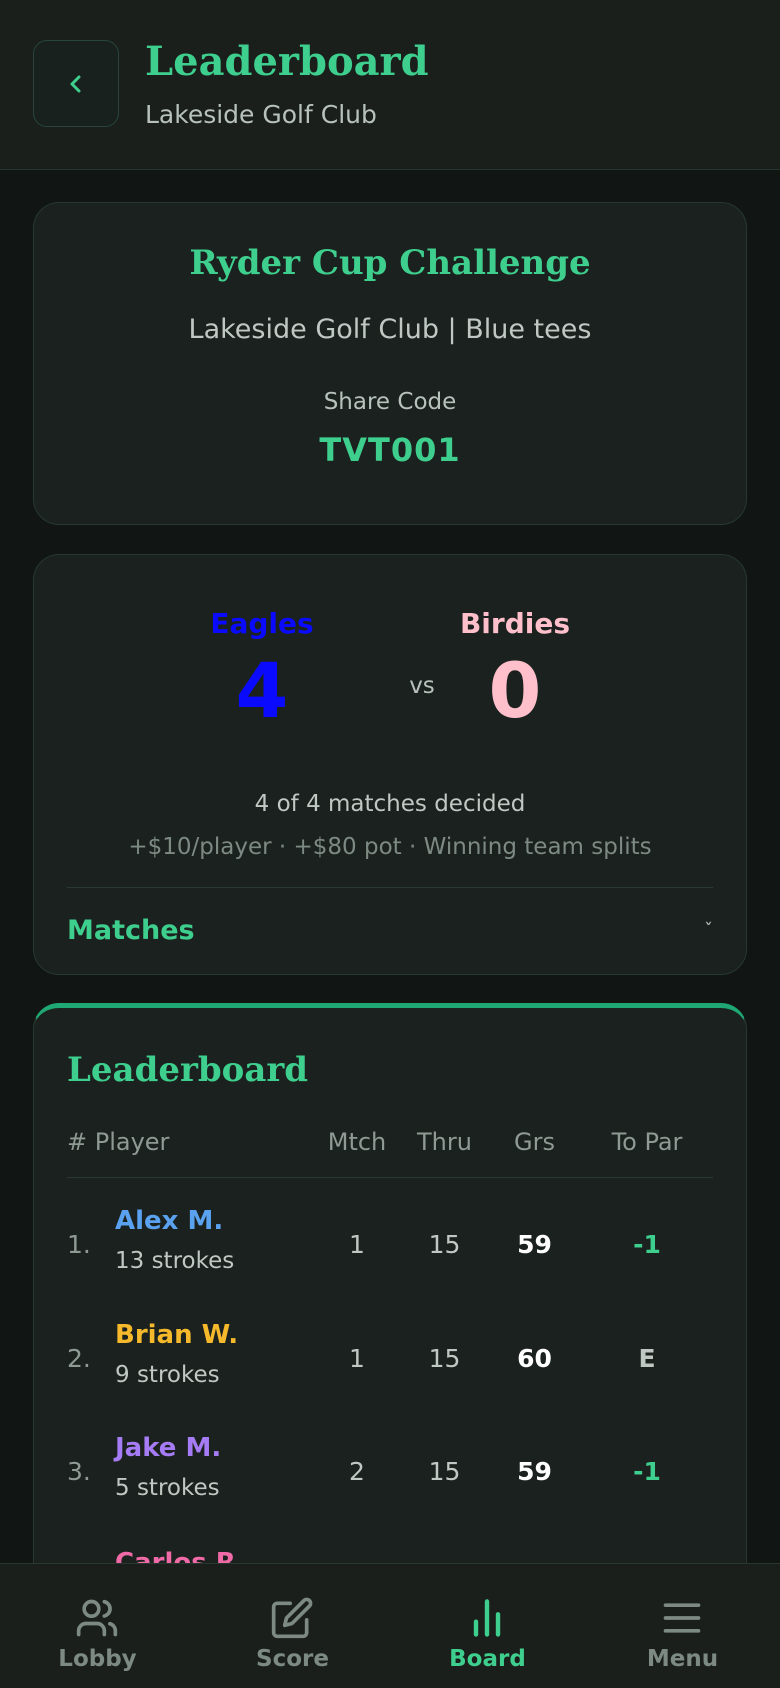 The width and height of the screenshot is (780, 1688). Describe the element at coordinates (262, 623) in the screenshot. I see `team-name: Eagles` at that location.